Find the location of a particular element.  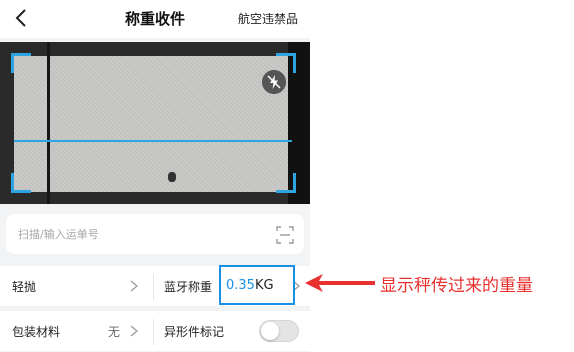

scan-line is located at coordinates (153, 141).